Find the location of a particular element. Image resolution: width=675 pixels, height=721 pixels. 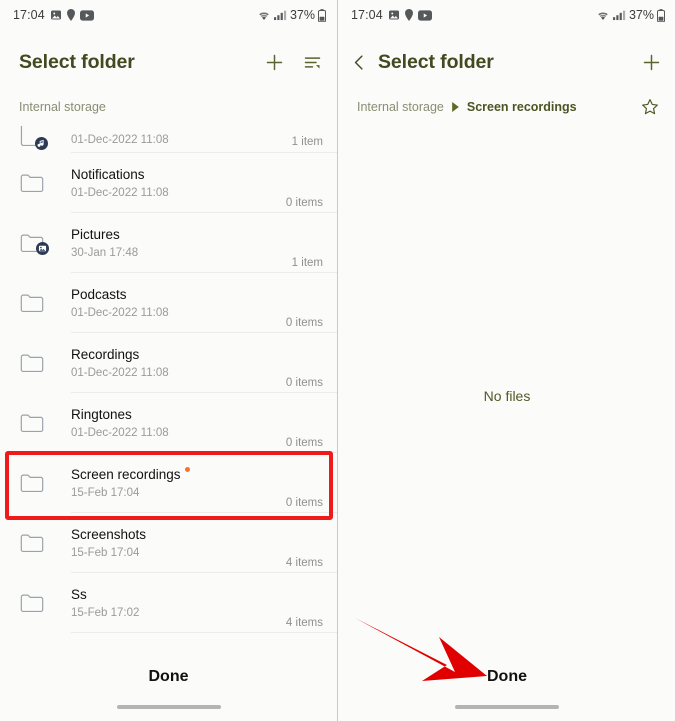

app-bar-actions-left is located at coordinates (293, 62).